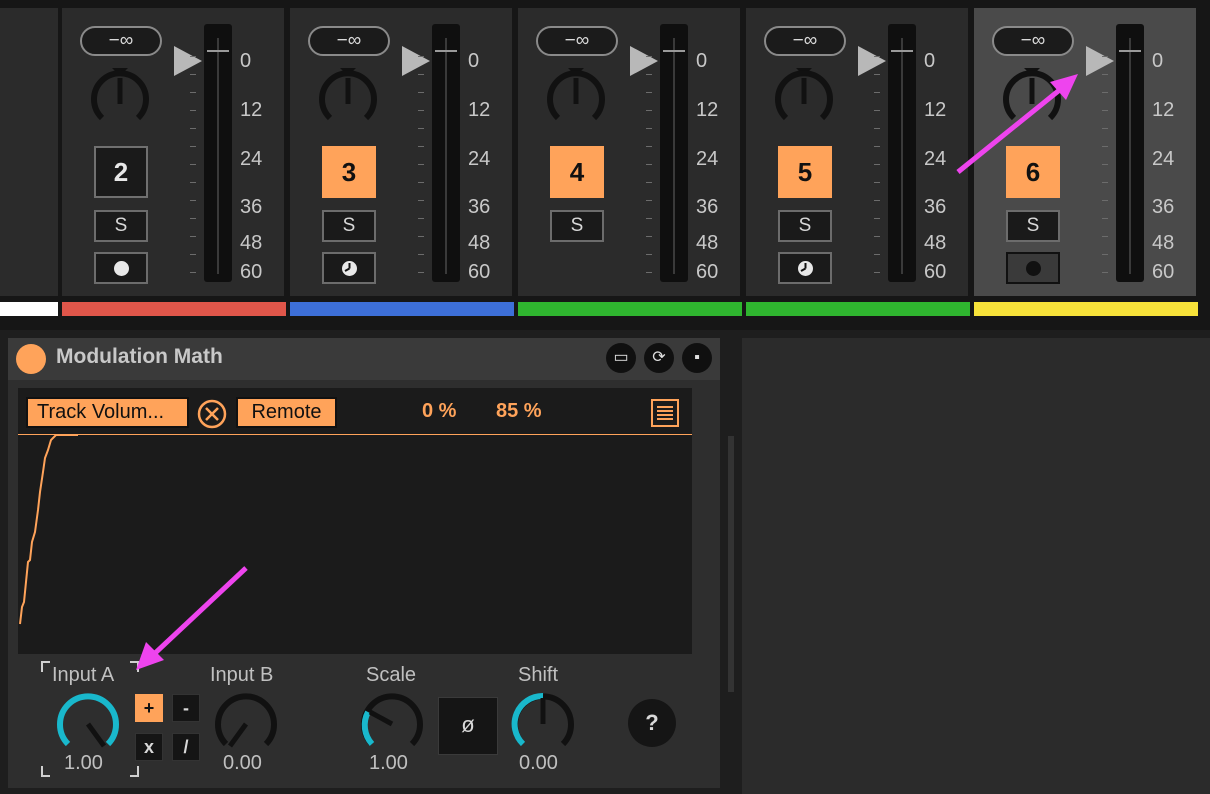 Image resolution: width=1210 pixels, height=794 pixels. Describe the element at coordinates (83, 763) in the screenshot. I see `input-a-value: 1.00` at that location.